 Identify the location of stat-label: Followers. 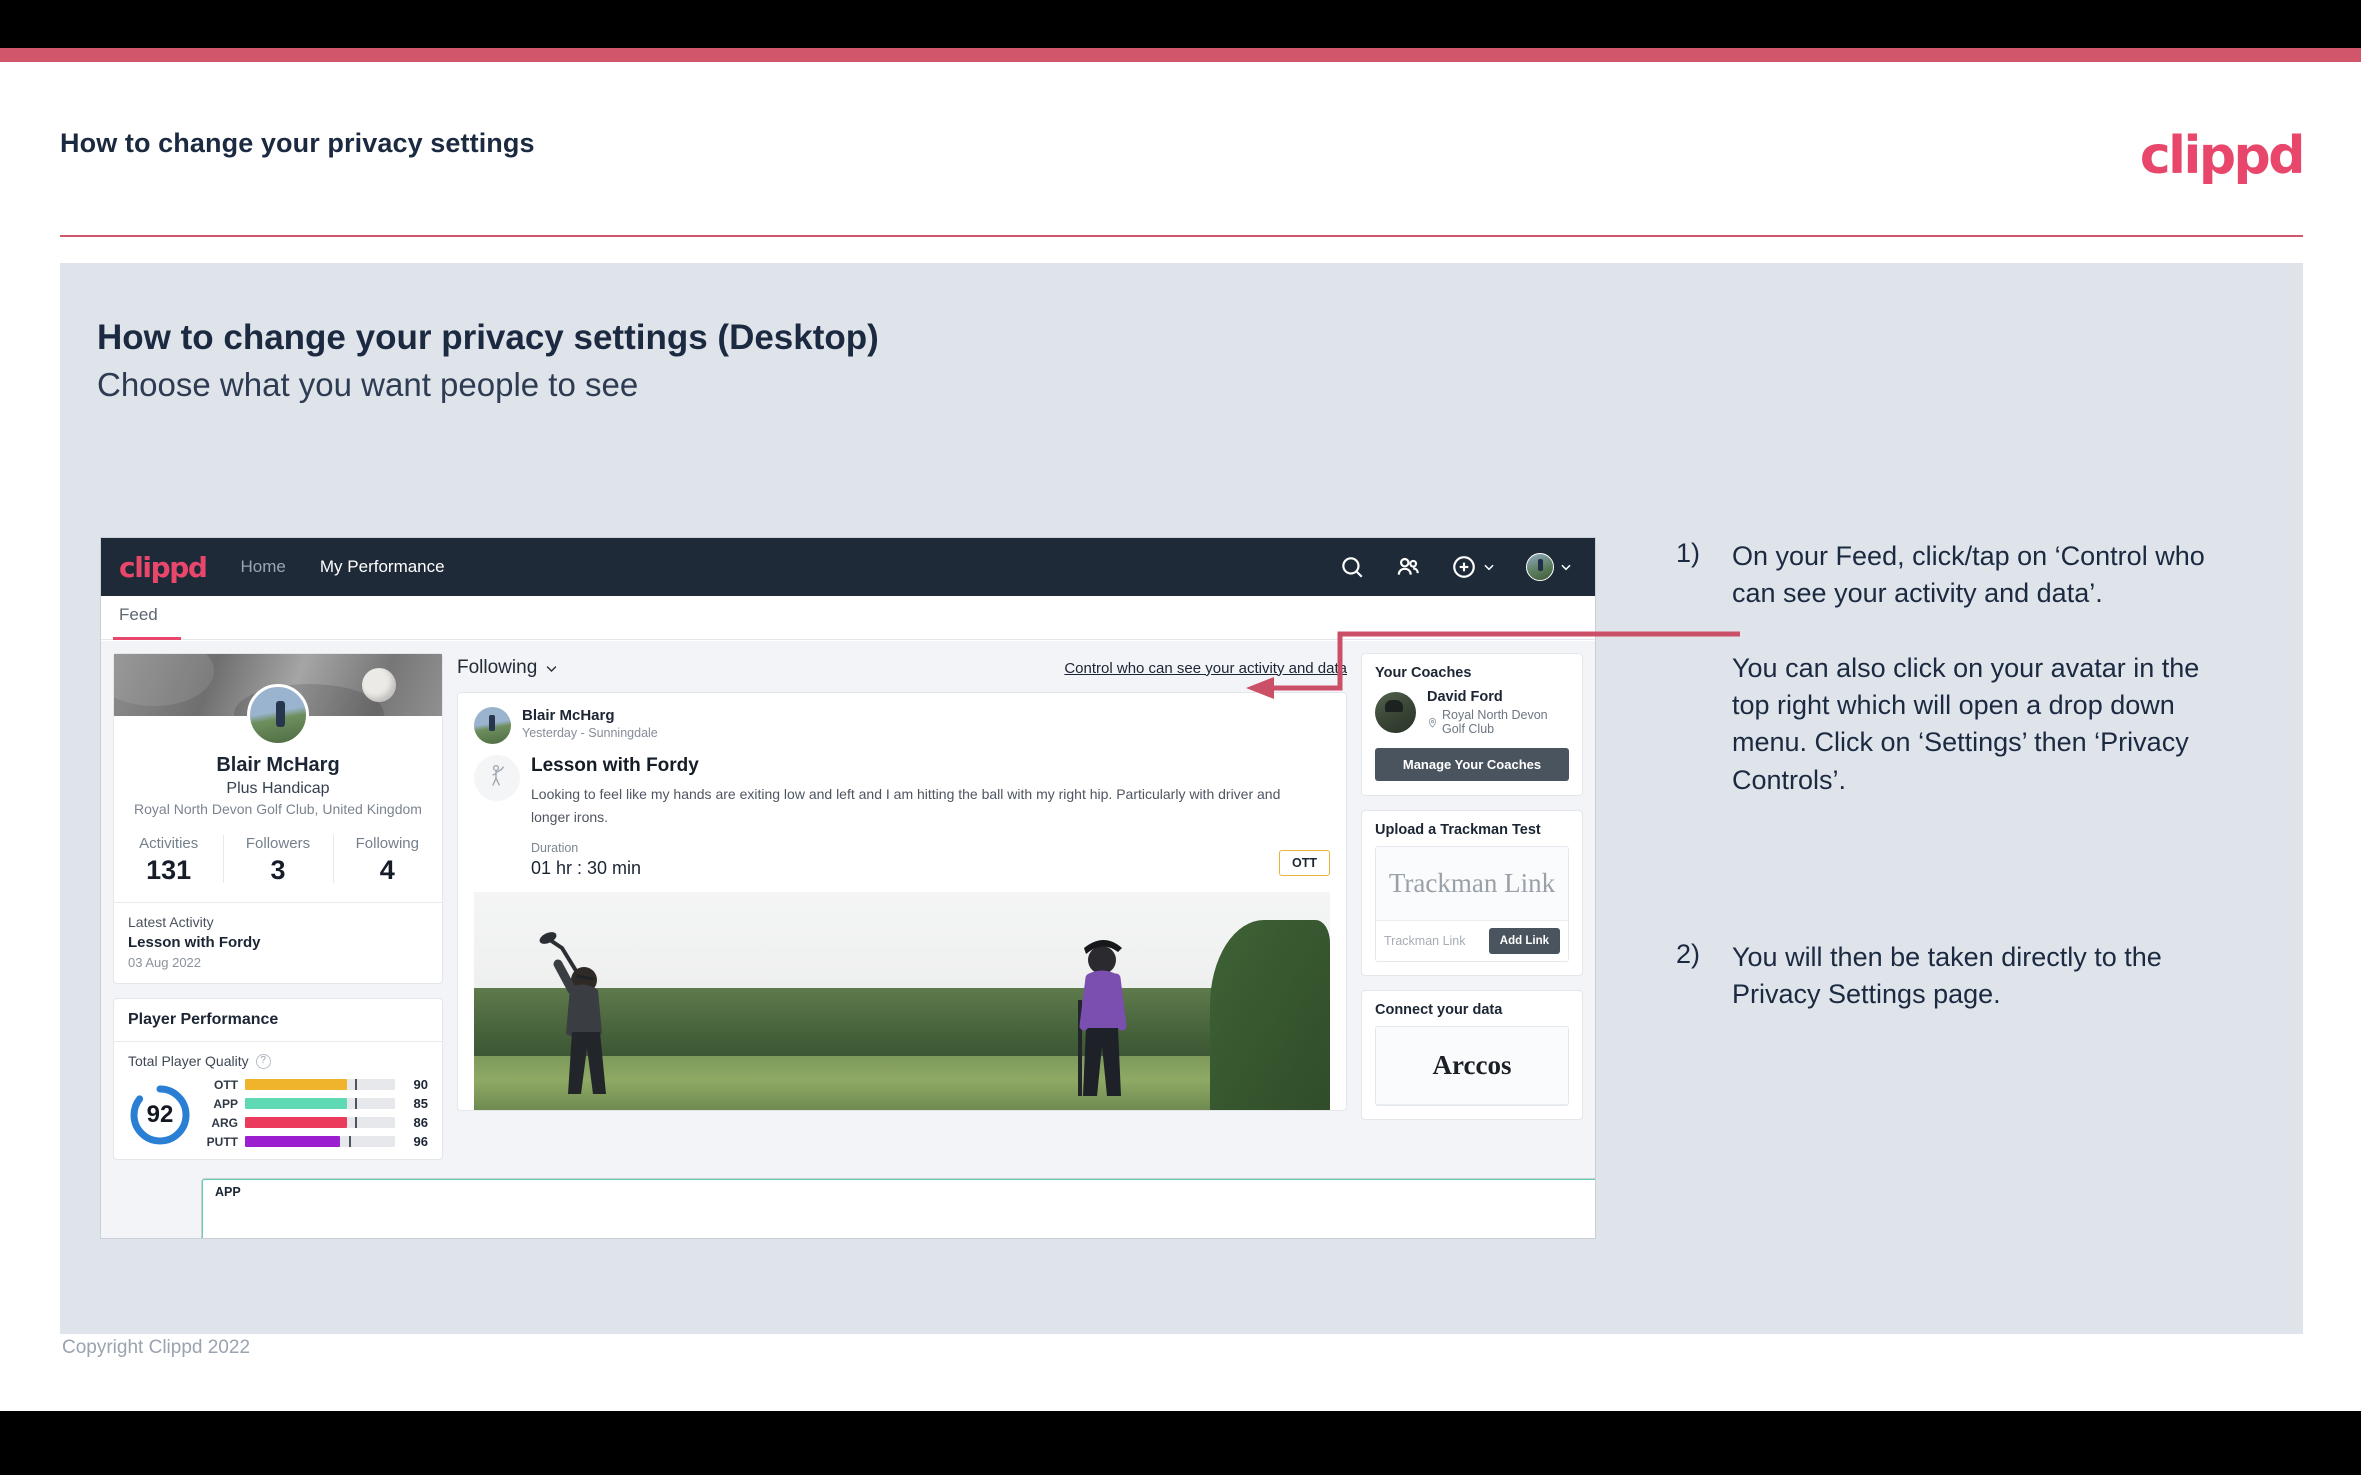
(278, 843).